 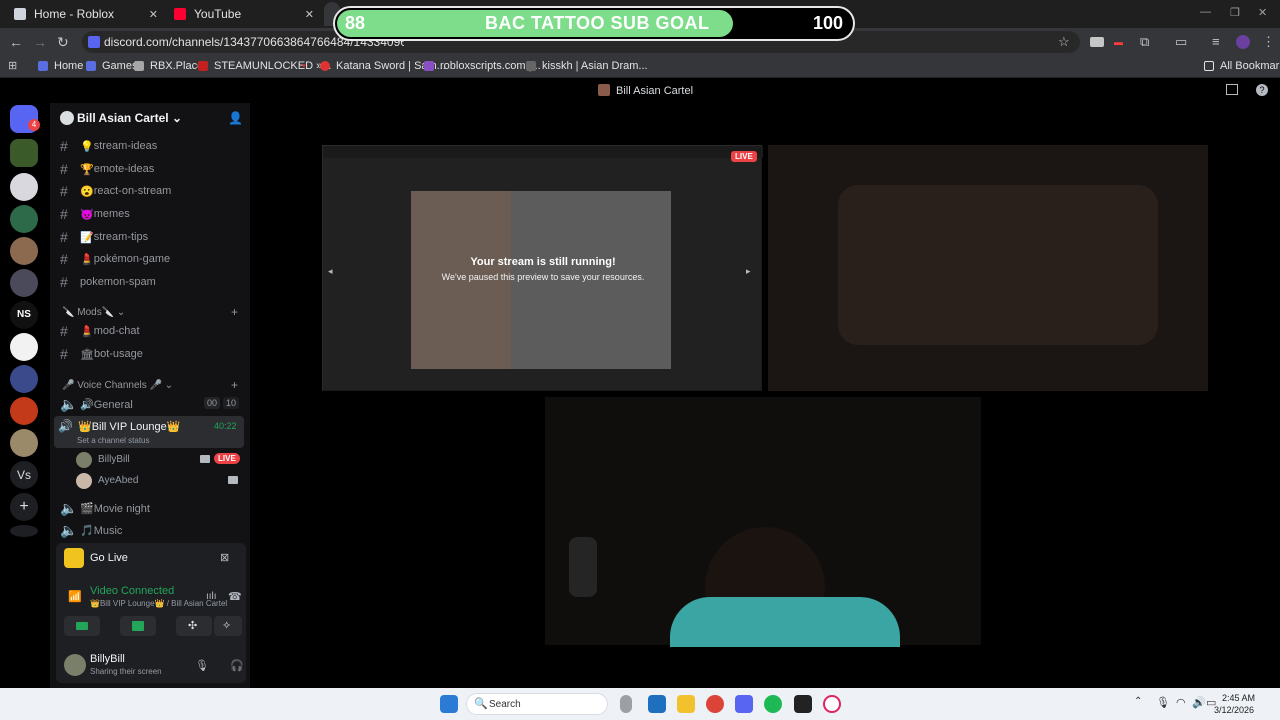 What do you see at coordinates (152, 146) in the screenshot?
I see `channel-stream-ideas: # 💡 stream-ideas` at bounding box center [152, 146].